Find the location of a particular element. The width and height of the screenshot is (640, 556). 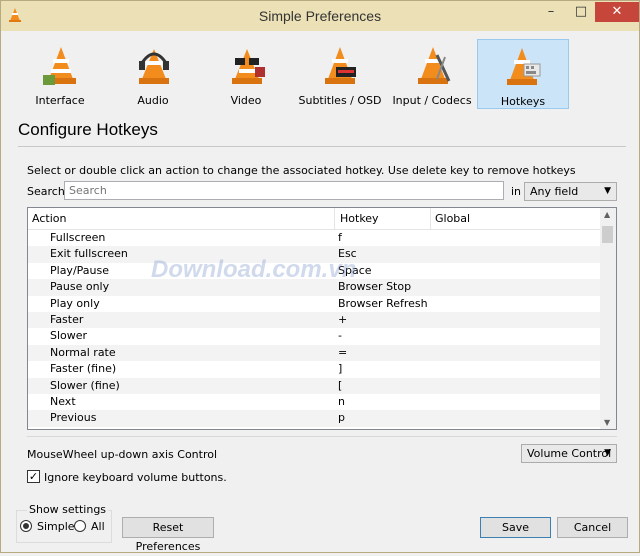

page-title: Configure Hotkeys is located at coordinates (88, 129).